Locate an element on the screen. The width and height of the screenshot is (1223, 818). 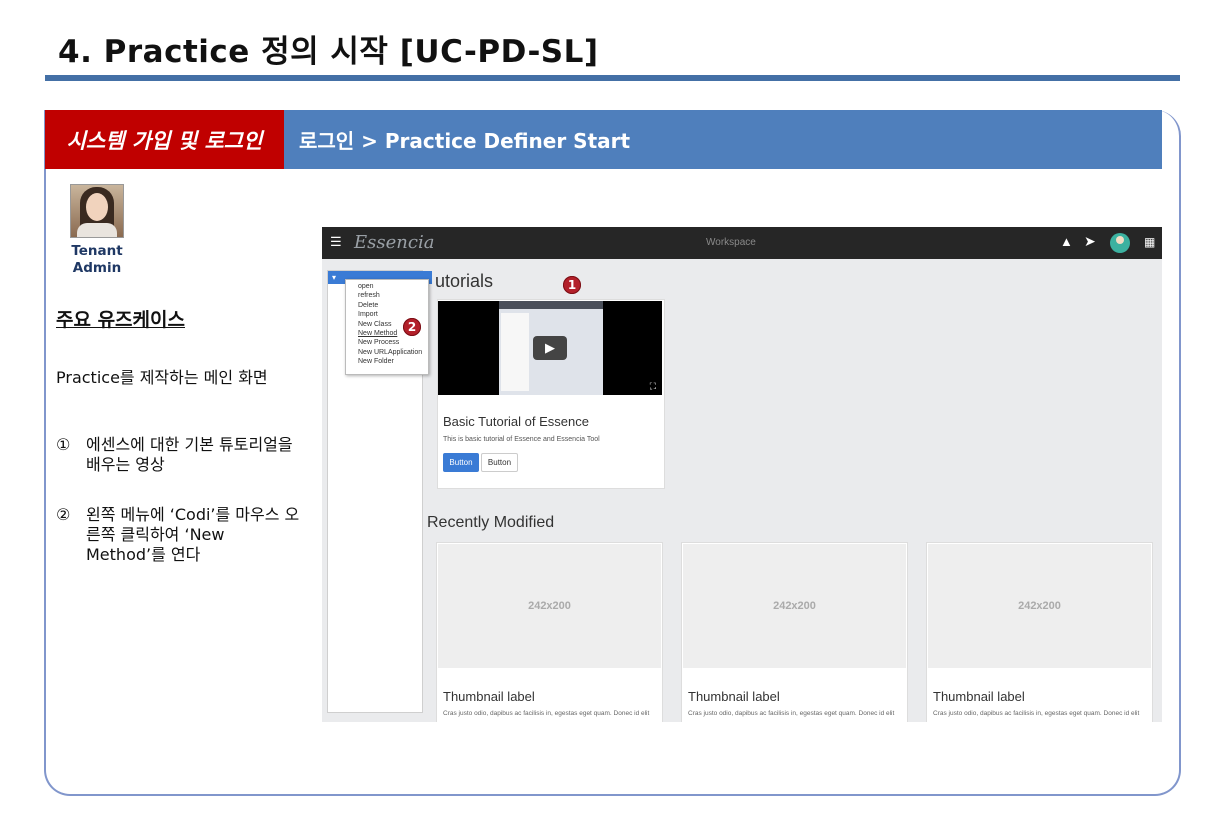
callout-badge-1: 1 is located at coordinates (572, 285).